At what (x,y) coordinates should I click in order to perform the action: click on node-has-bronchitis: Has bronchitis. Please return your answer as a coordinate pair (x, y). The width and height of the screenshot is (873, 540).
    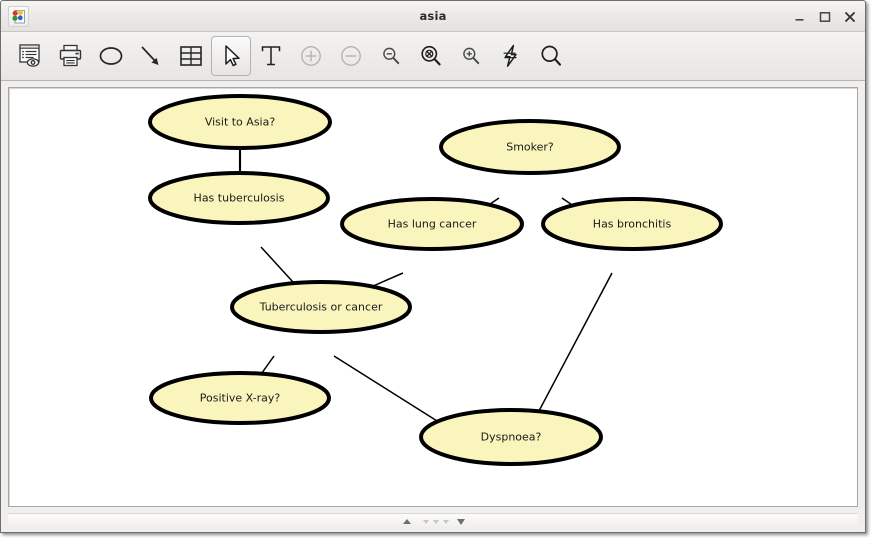
    Looking at the image, I should click on (632, 224).